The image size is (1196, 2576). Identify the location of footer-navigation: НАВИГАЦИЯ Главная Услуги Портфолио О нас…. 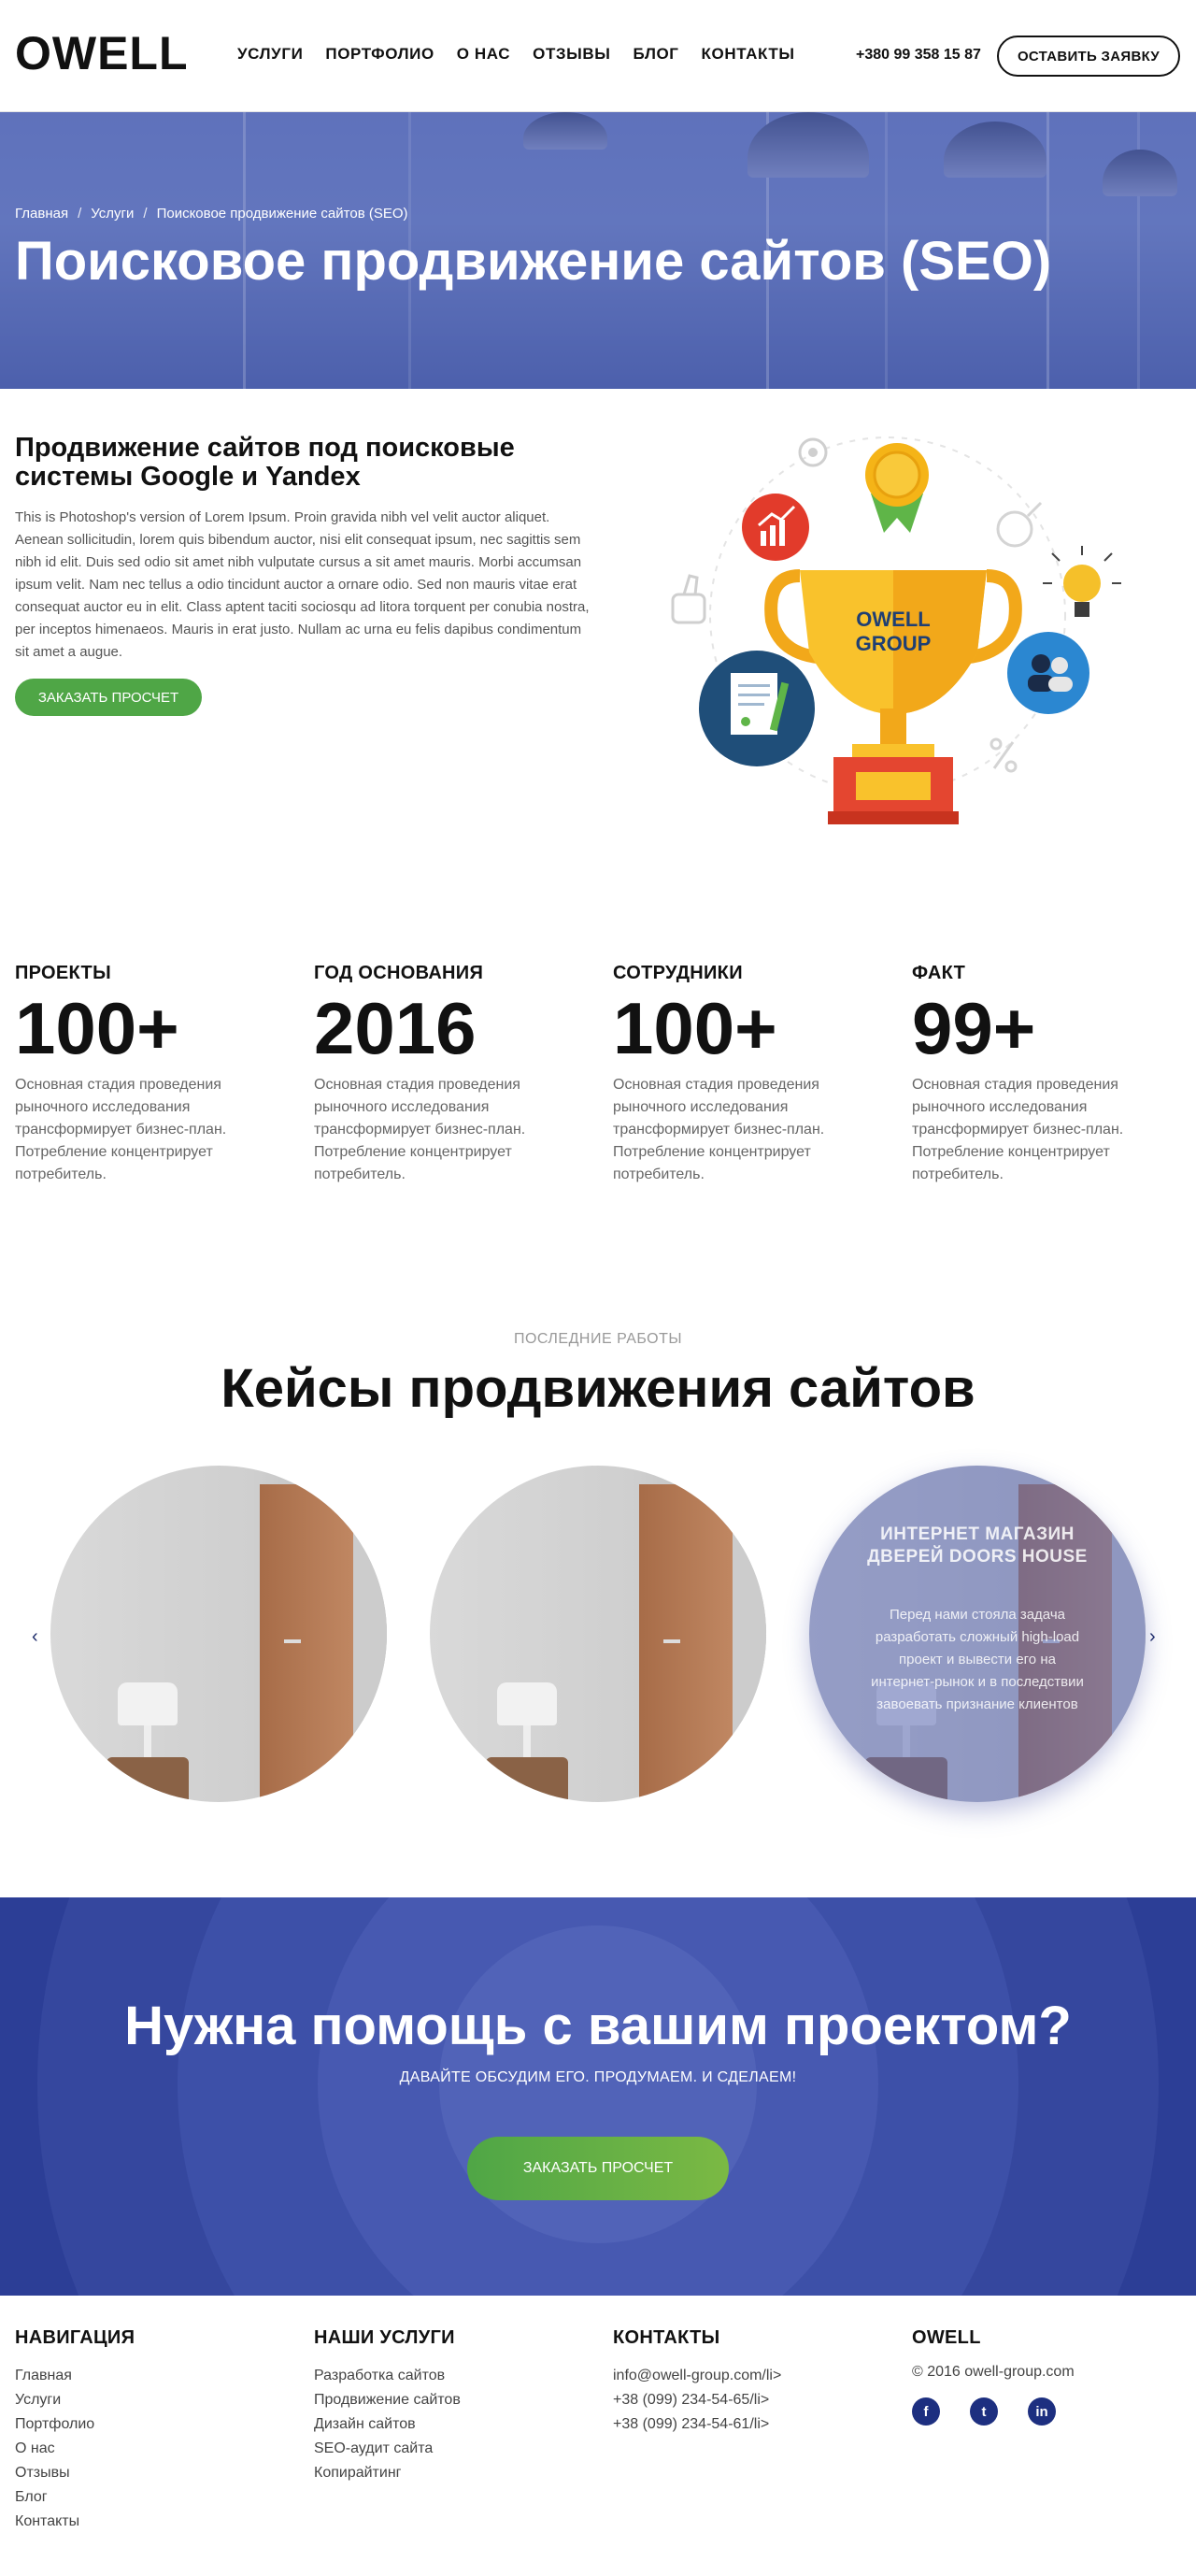
(155, 2430).